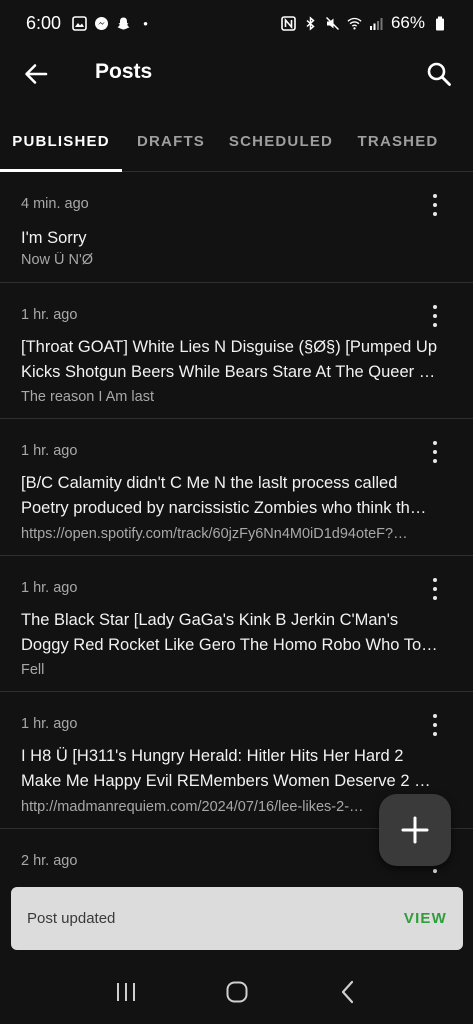 The width and height of the screenshot is (473, 1024). I want to click on snapchat-icon, so click(123, 23).